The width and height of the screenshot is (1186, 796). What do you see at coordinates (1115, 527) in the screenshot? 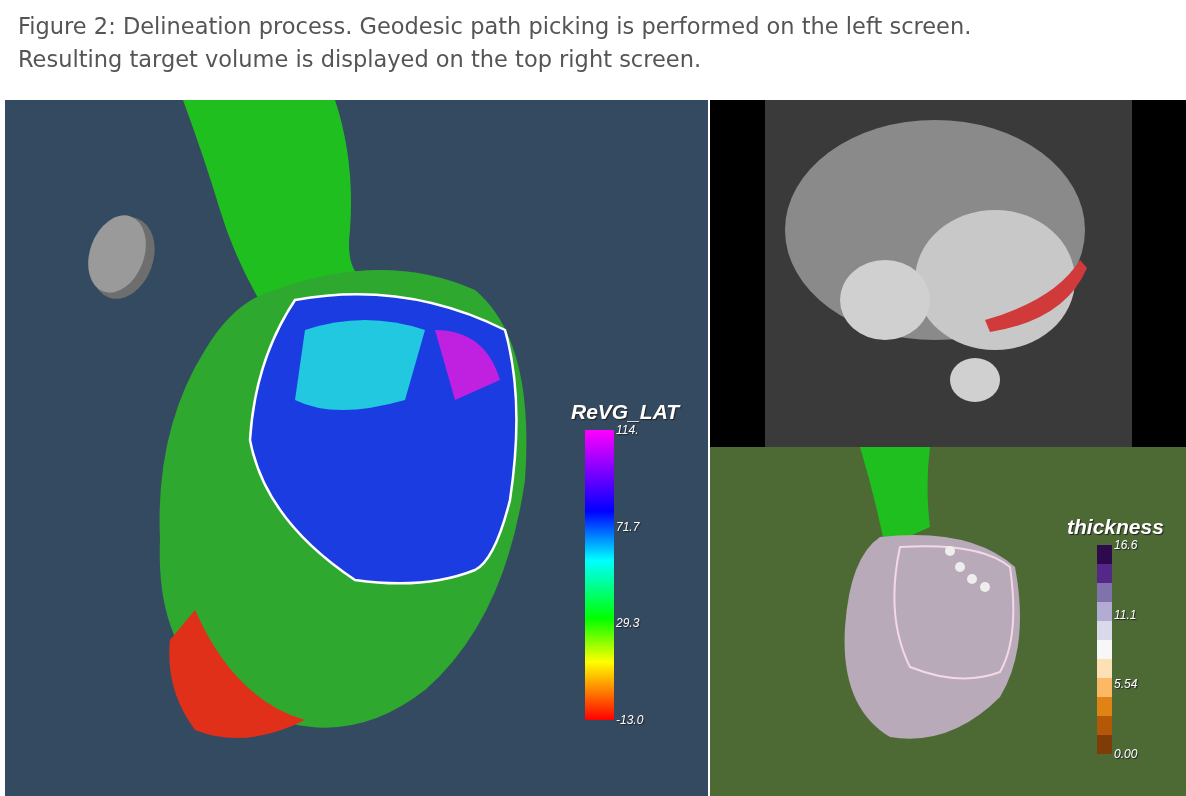
I see `legend-title: thickness` at bounding box center [1115, 527].